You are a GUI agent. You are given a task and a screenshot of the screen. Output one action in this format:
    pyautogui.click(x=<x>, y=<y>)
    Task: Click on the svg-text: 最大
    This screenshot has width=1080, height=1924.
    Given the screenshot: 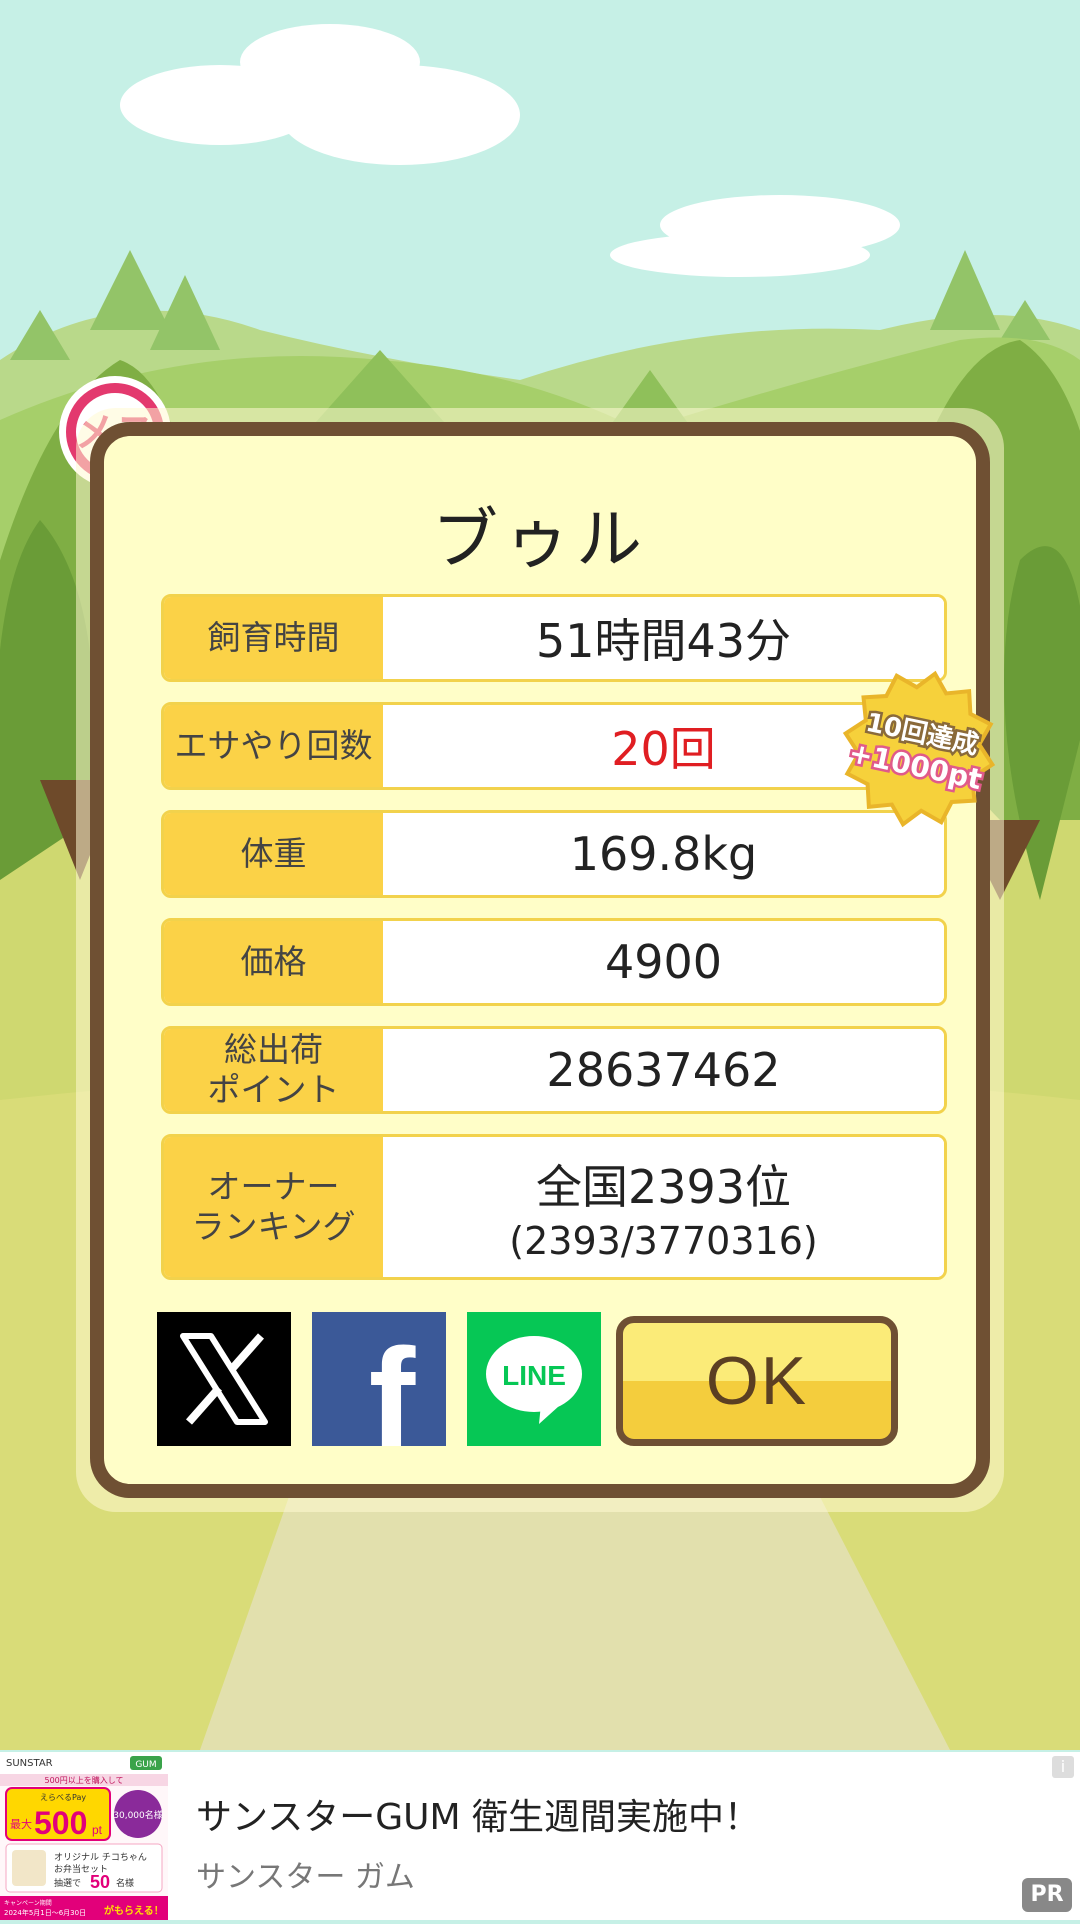 What is the action you would take?
    pyautogui.click(x=21, y=1824)
    